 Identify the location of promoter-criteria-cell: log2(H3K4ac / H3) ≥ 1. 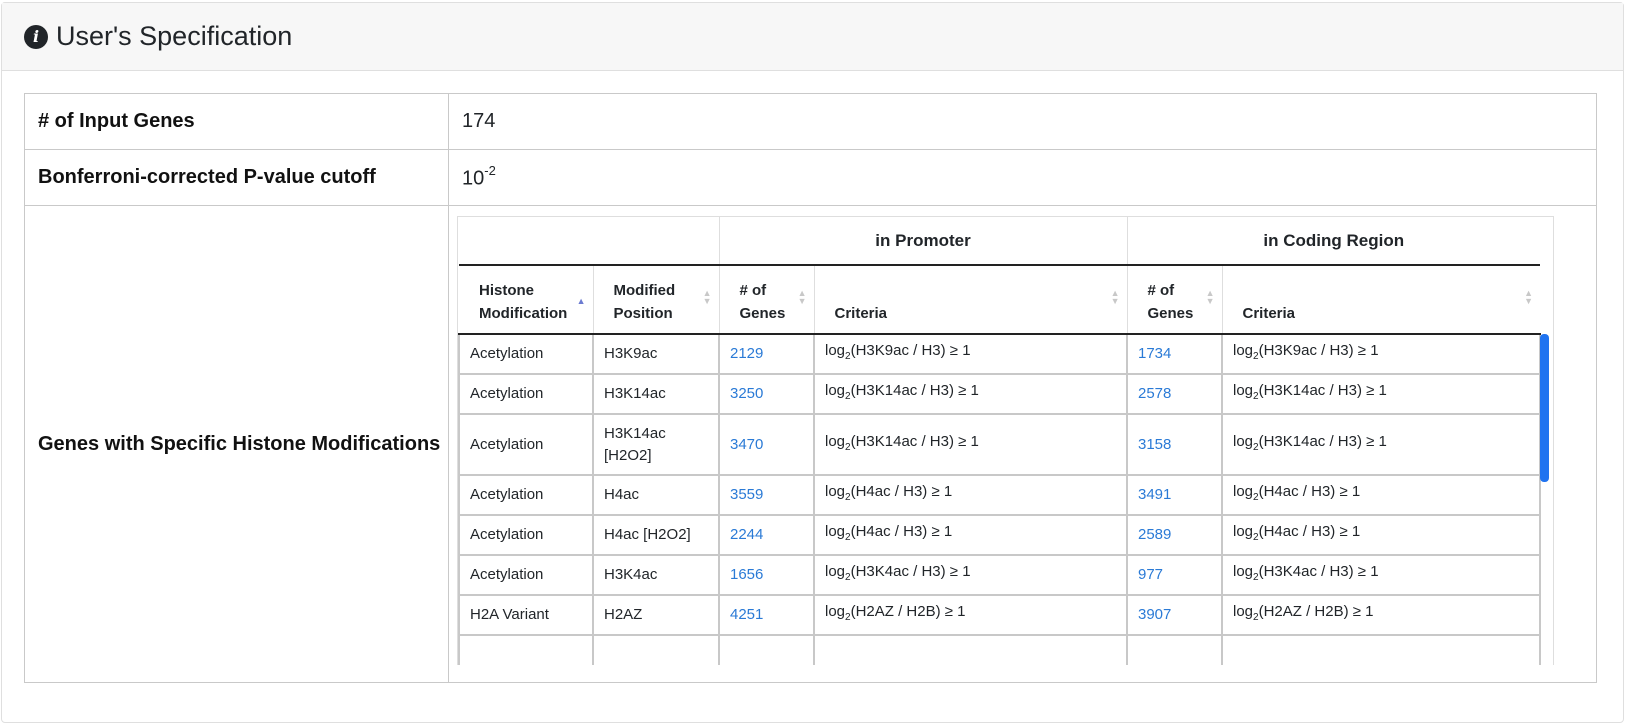
(970, 575).